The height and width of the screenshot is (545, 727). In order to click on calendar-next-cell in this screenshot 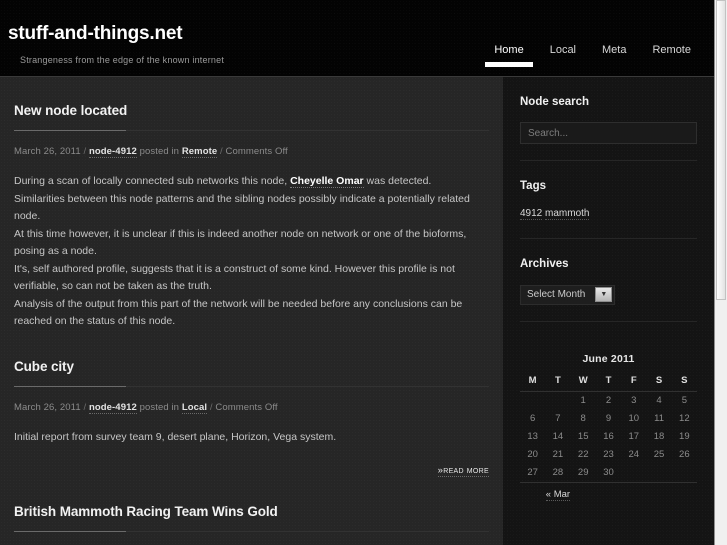, I will do `click(646, 492)`.